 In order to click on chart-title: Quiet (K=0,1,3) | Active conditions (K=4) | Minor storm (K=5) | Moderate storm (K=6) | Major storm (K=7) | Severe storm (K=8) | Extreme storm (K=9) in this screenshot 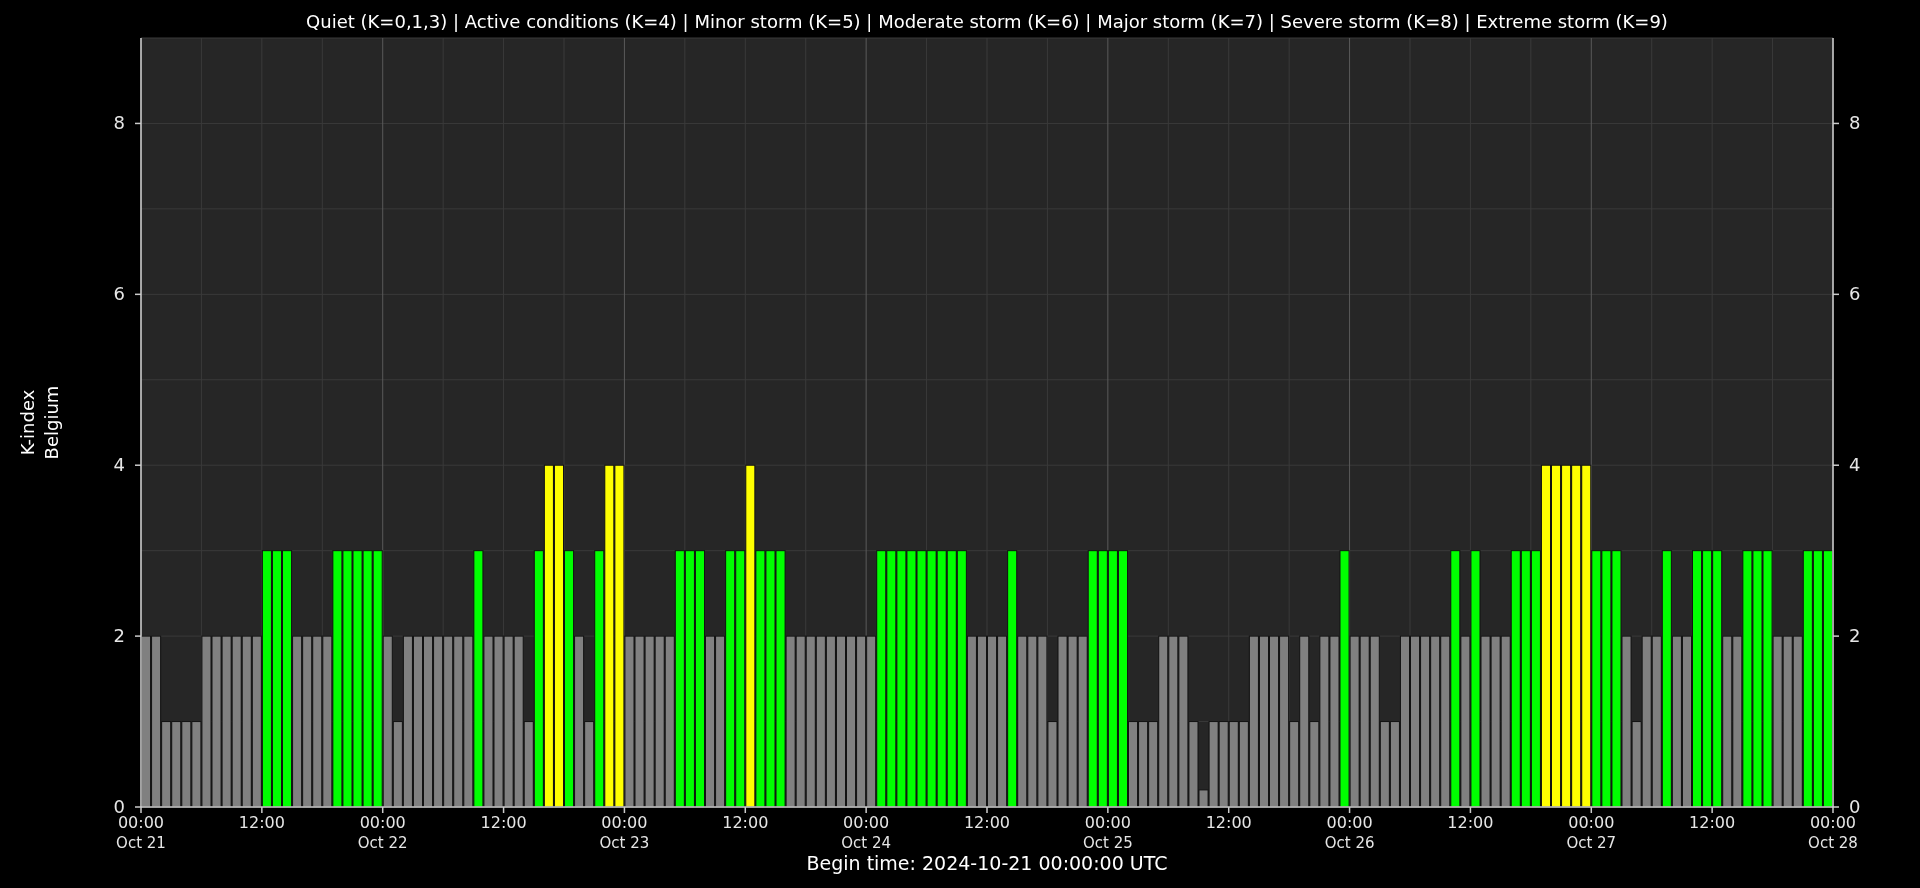, I will do `click(987, 21)`.